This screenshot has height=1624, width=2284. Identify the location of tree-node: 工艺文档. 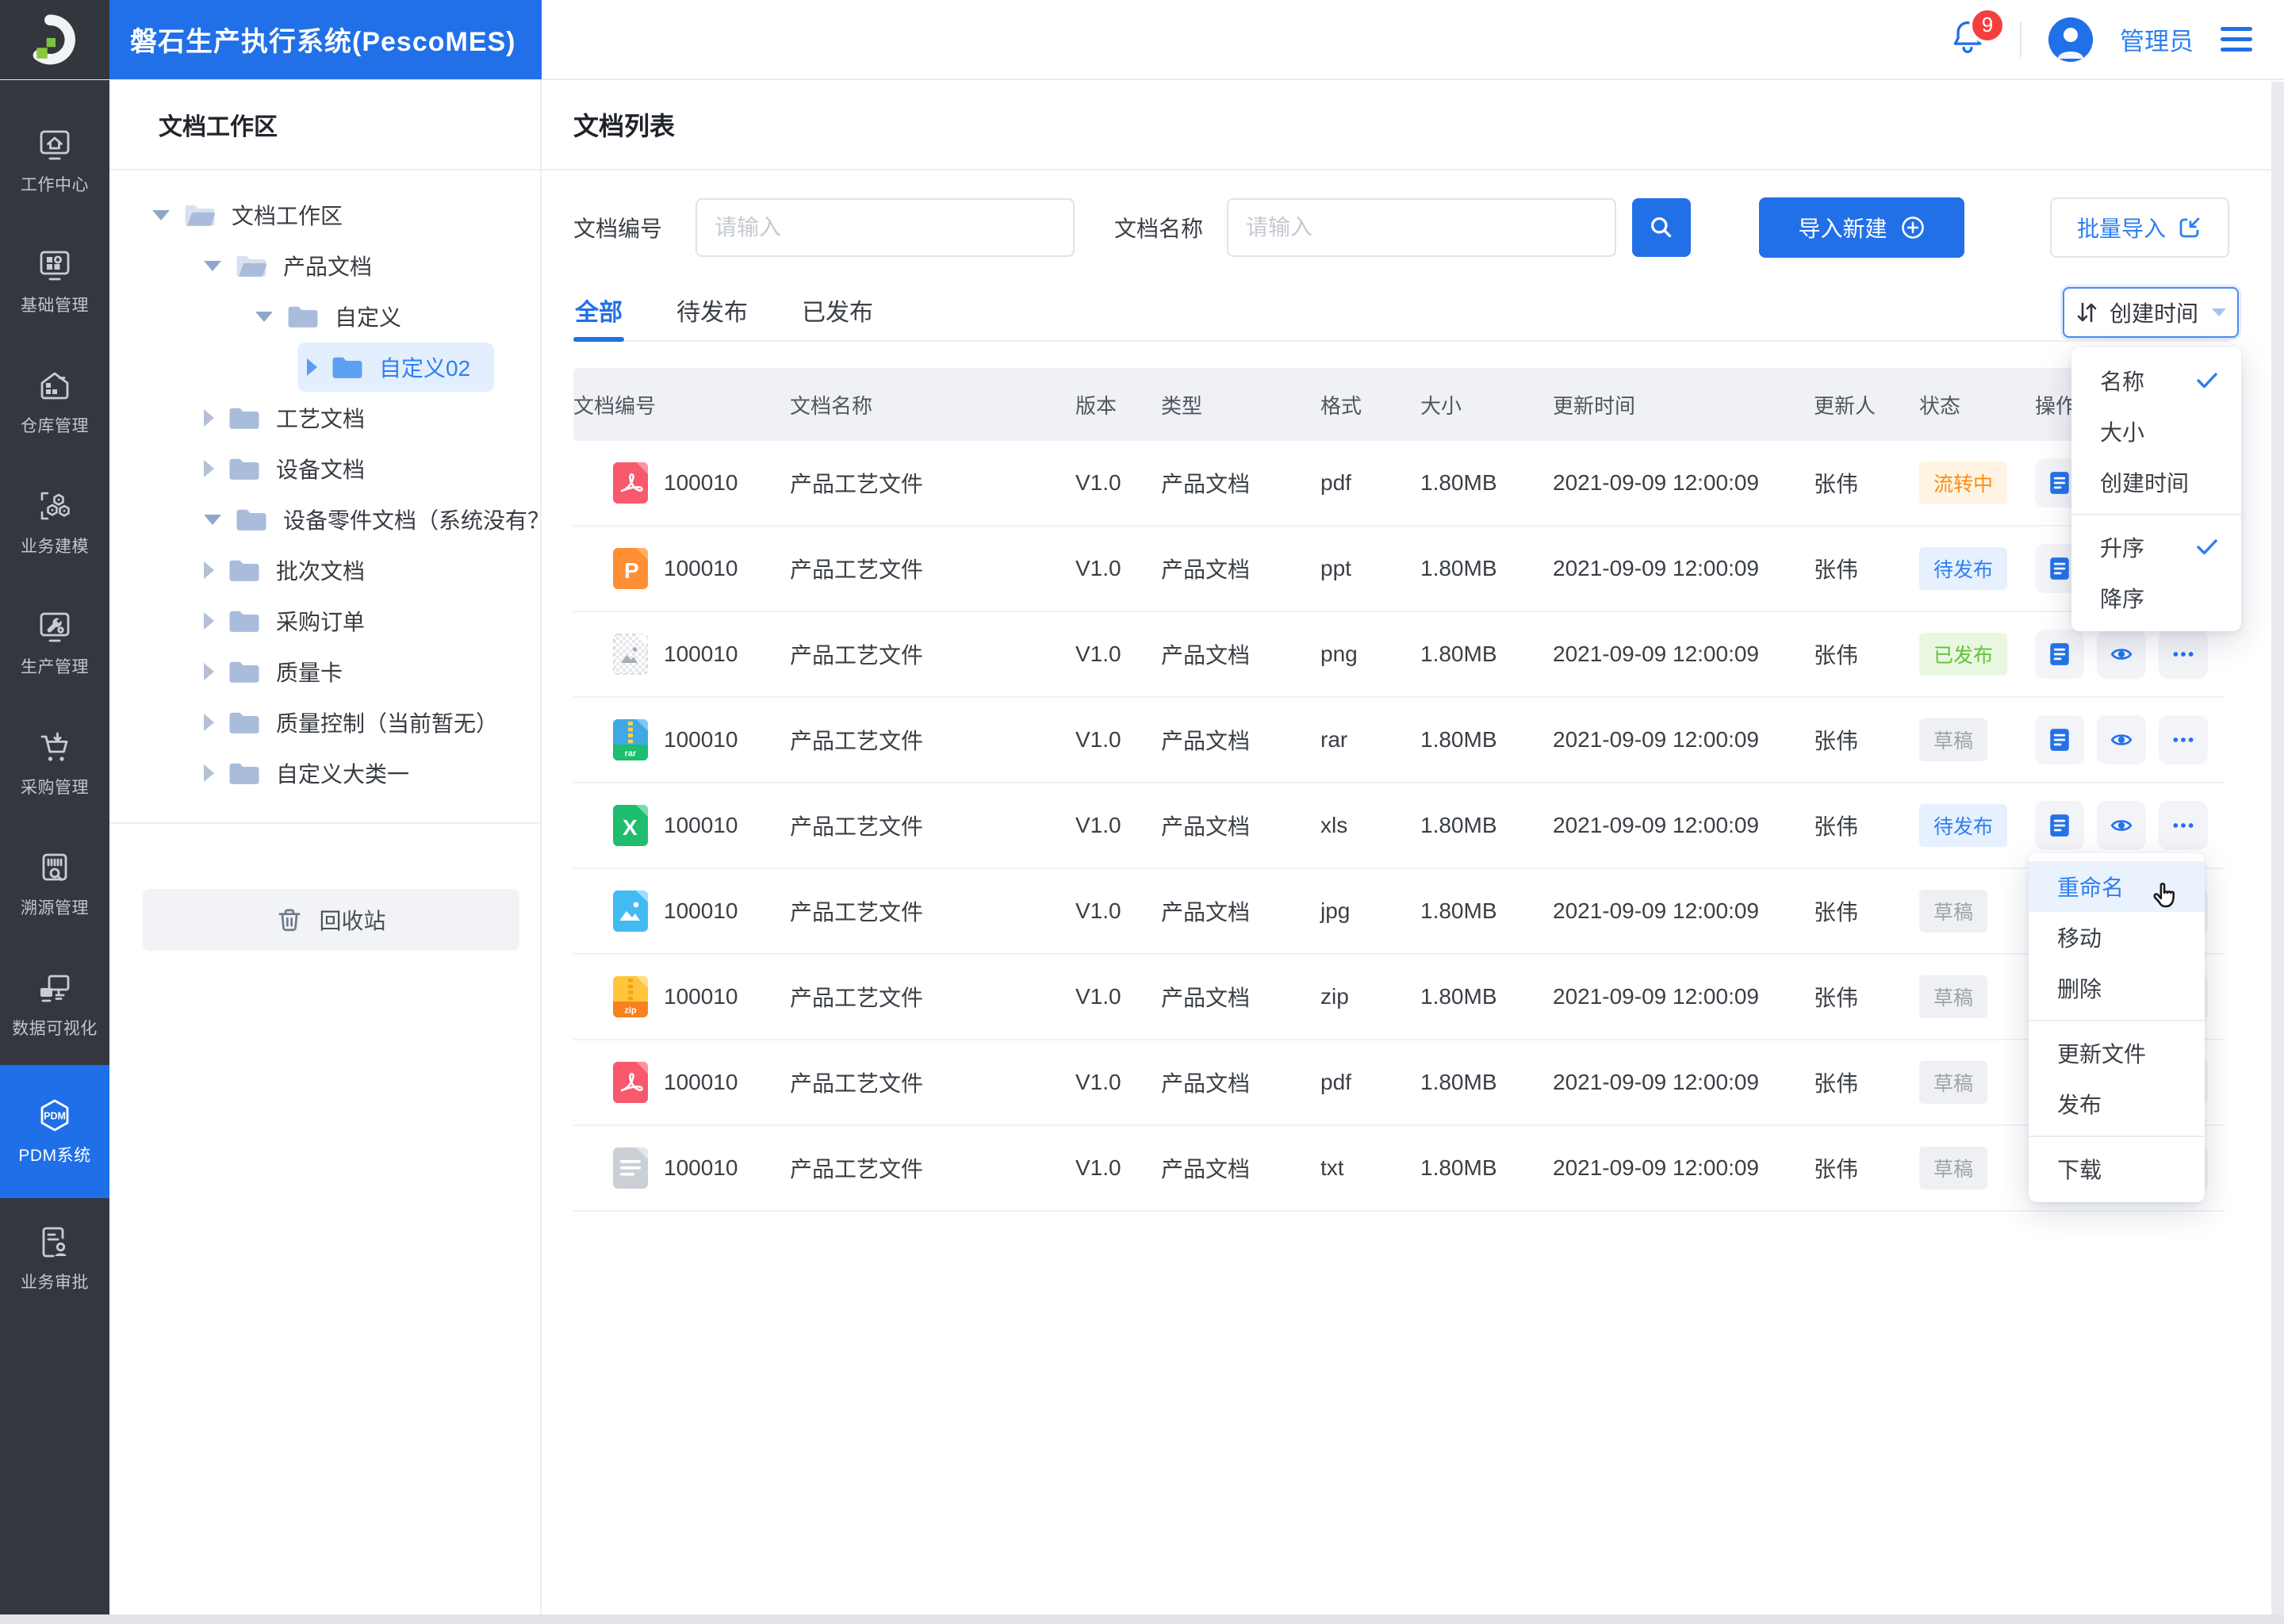
(324, 418).